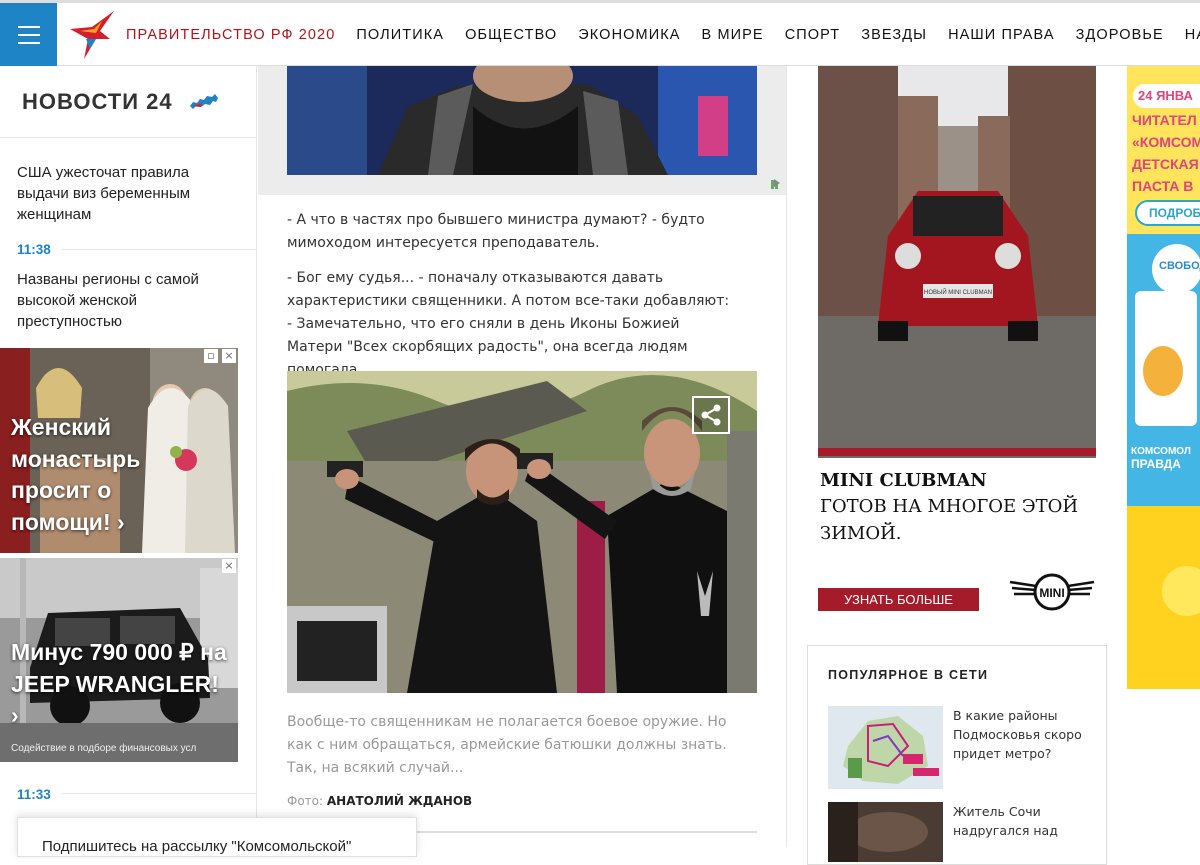  I want to click on side-ad-date: 24 ЯНВА, so click(1165, 95).